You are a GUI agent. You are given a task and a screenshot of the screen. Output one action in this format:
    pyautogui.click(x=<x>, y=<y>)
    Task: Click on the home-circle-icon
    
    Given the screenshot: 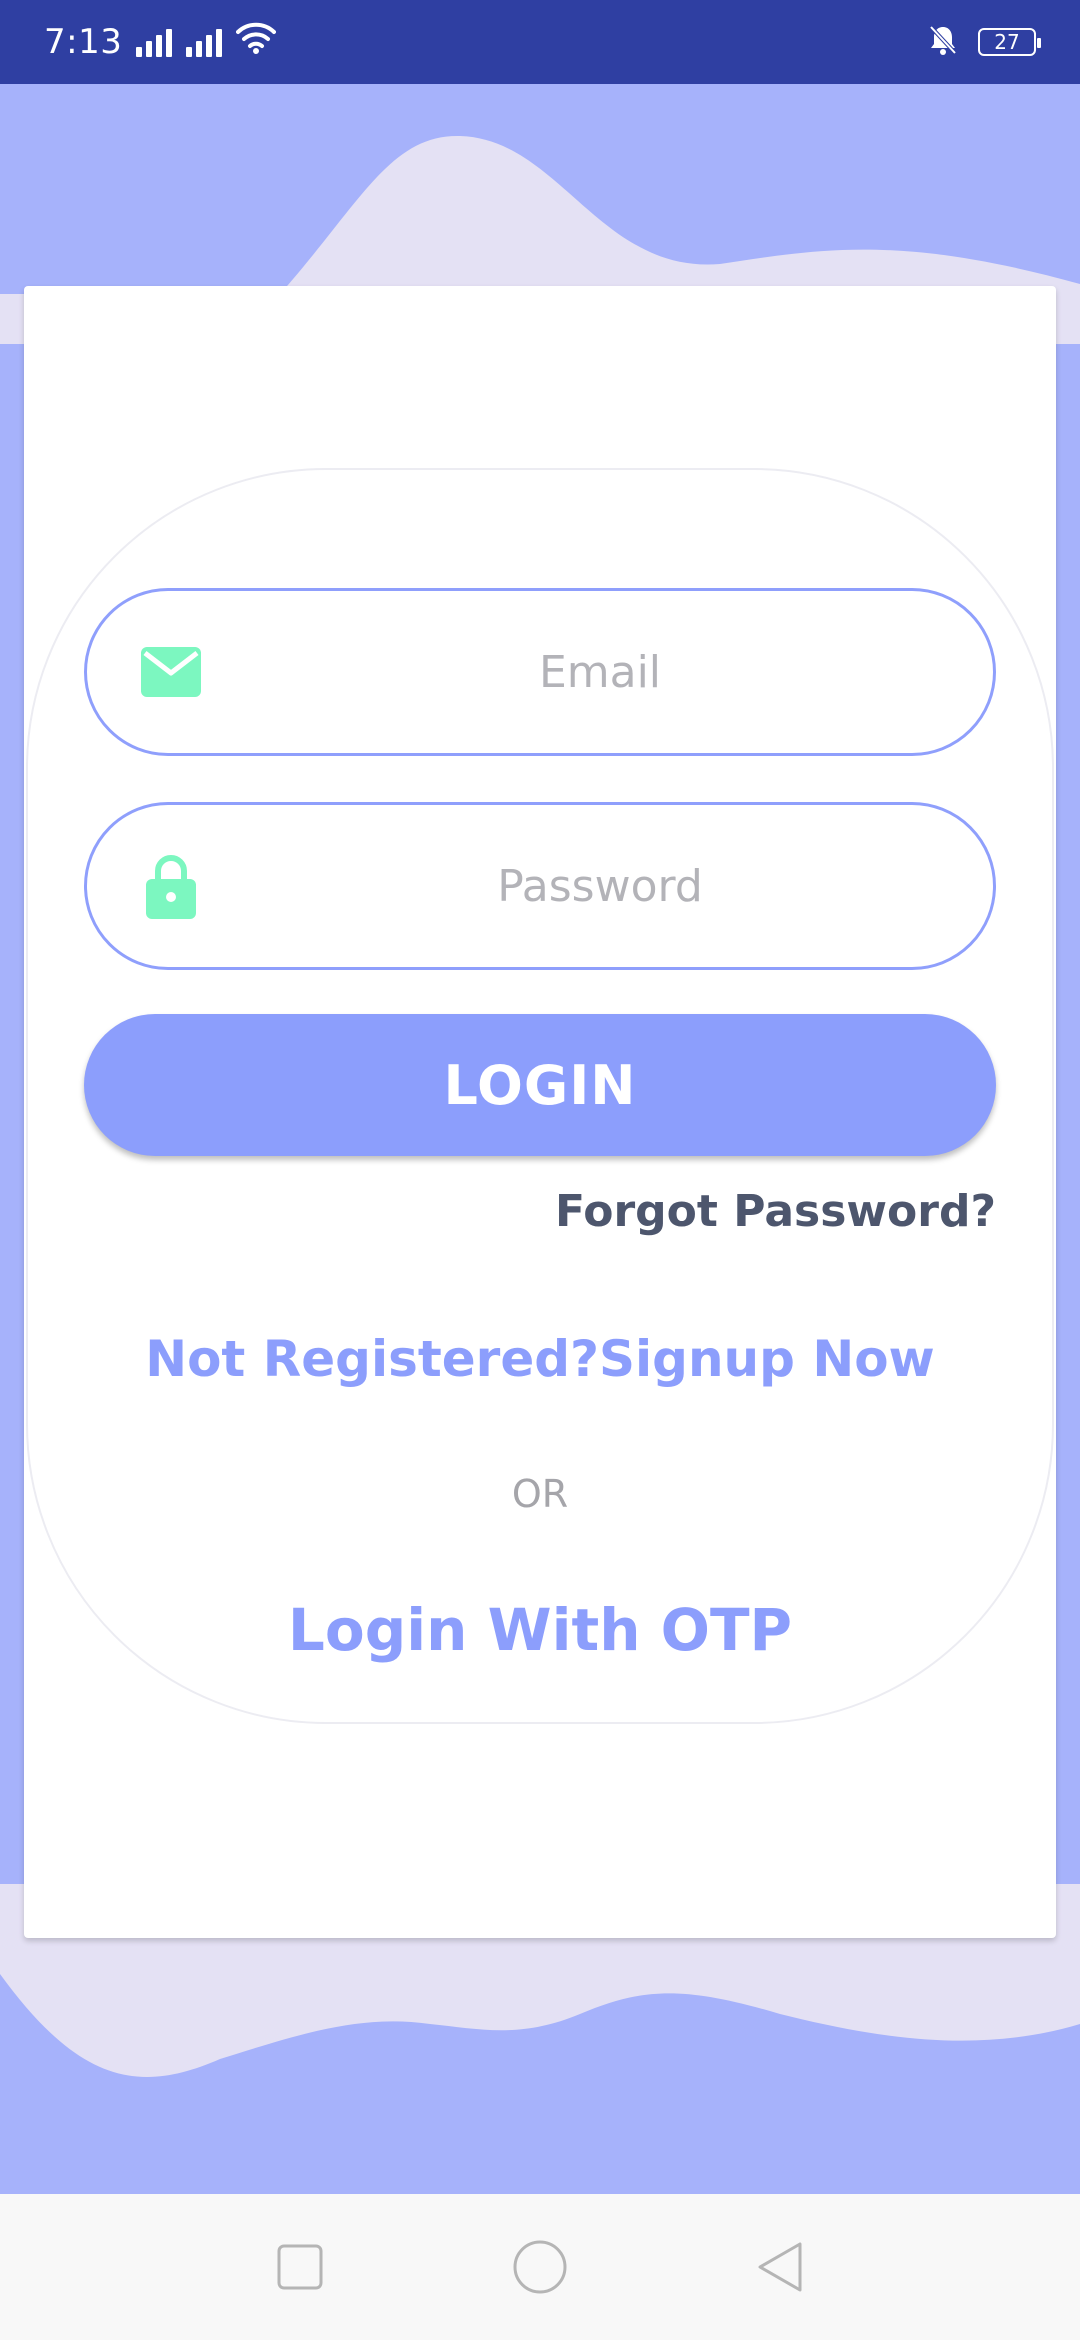 What is the action you would take?
    pyautogui.click(x=540, y=2267)
    